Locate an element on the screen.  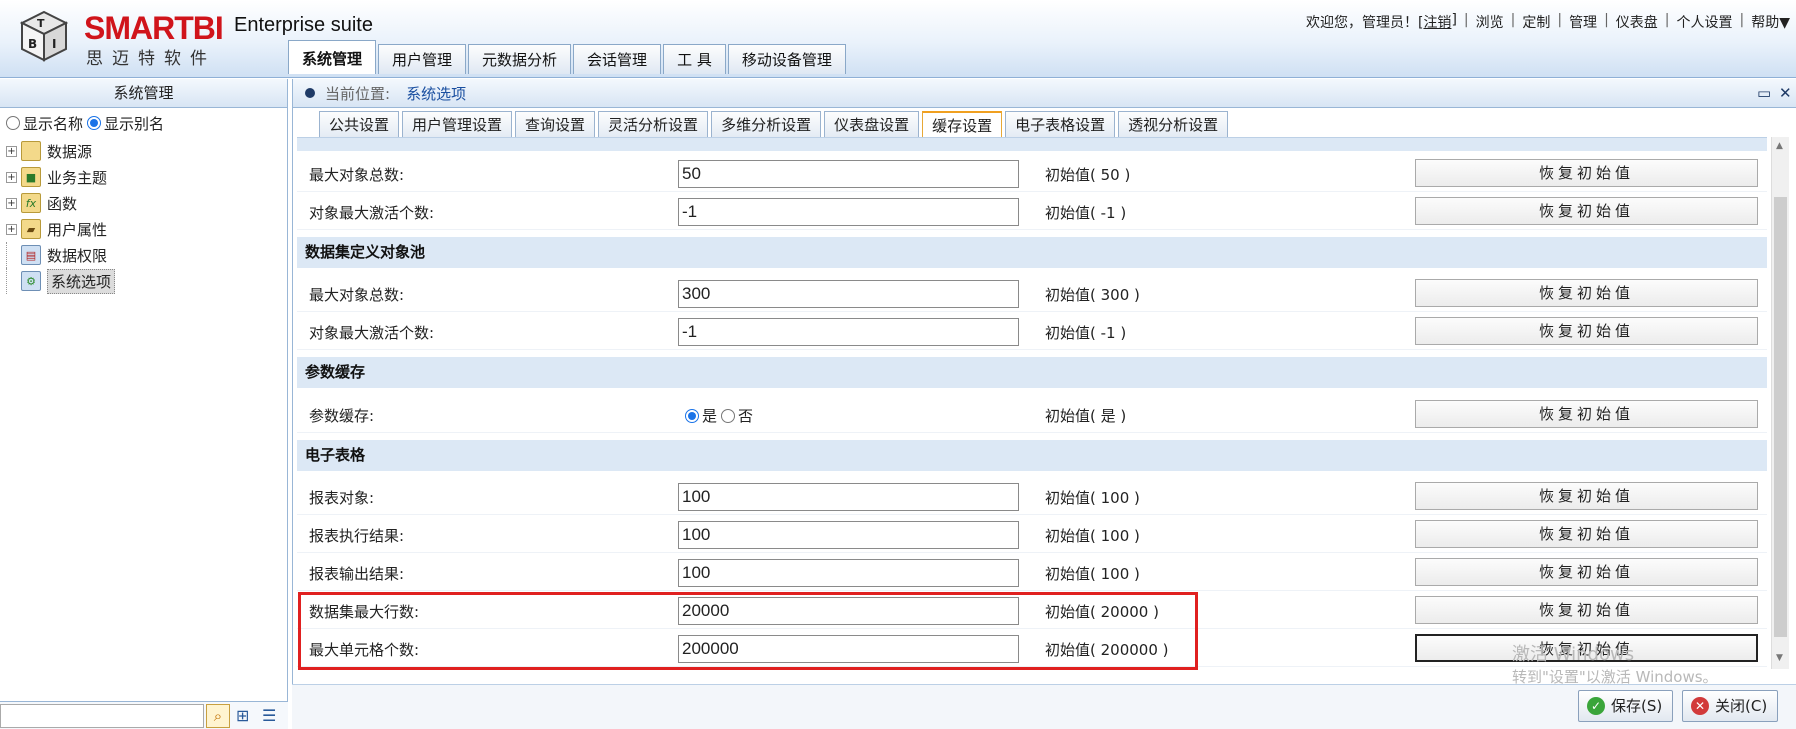
setting-label: 报表输出结果: is located at coordinates (357, 574).